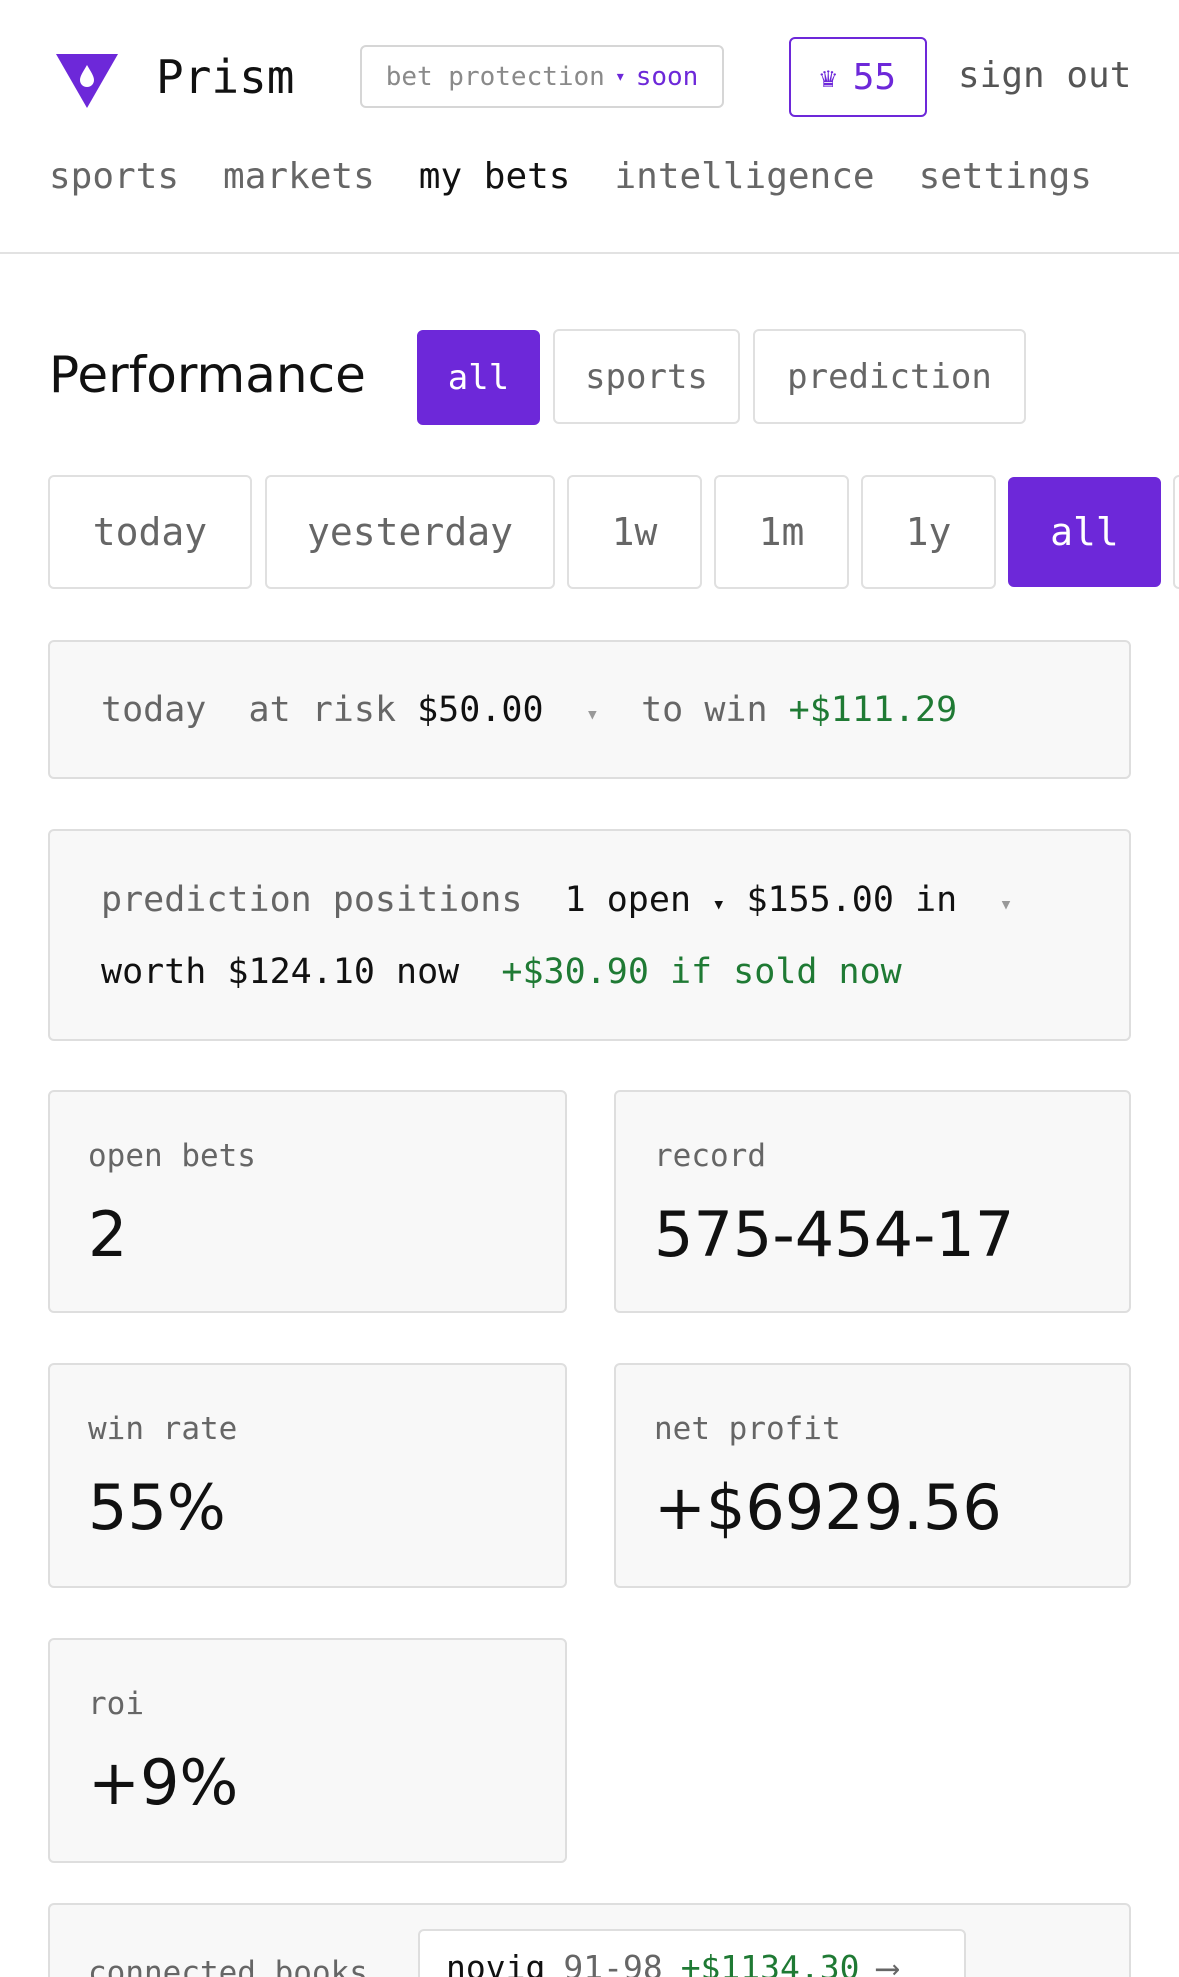 The height and width of the screenshot is (1977, 1179). What do you see at coordinates (770, 1962) in the screenshot?
I see `book-profit: +$1134.30` at bounding box center [770, 1962].